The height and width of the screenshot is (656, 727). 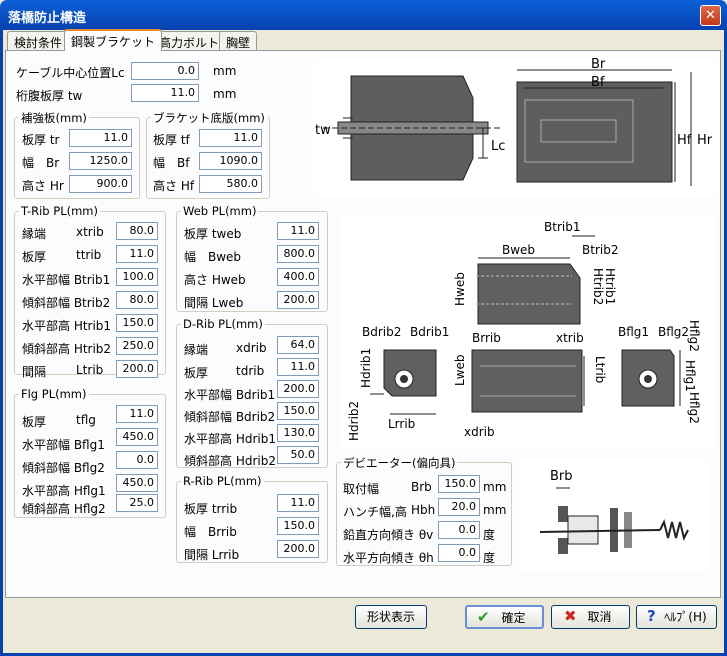 I want to click on hflg2-top-dim-label: Hflg2, so click(x=694, y=336).